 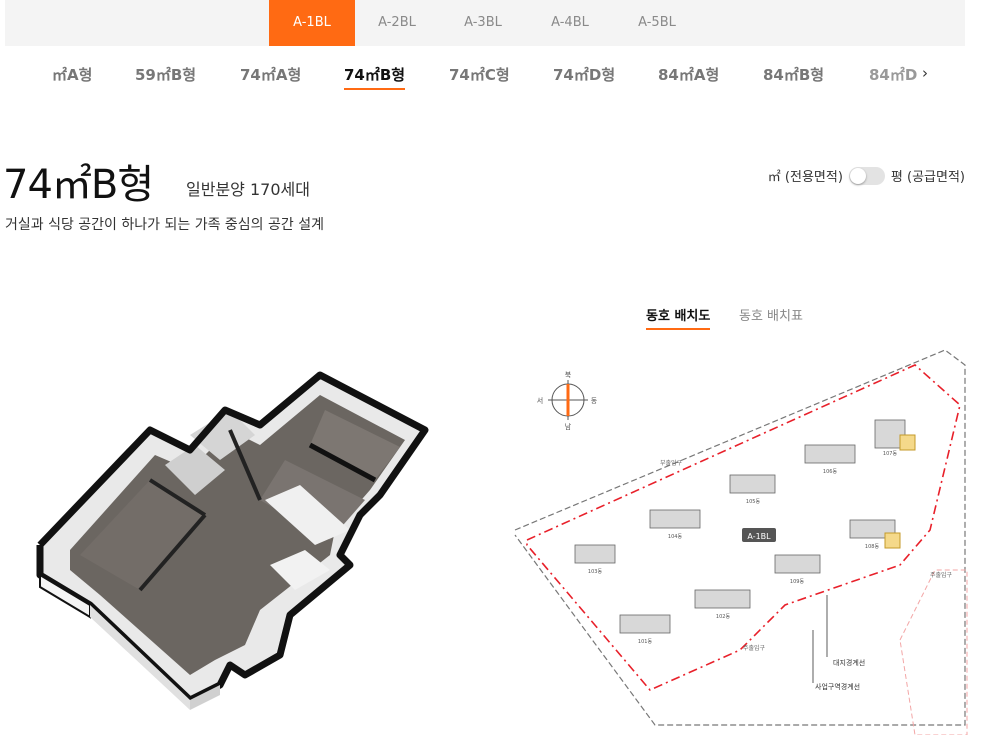 What do you see at coordinates (595, 572) in the screenshot?
I see `bldg-103: 103동` at bounding box center [595, 572].